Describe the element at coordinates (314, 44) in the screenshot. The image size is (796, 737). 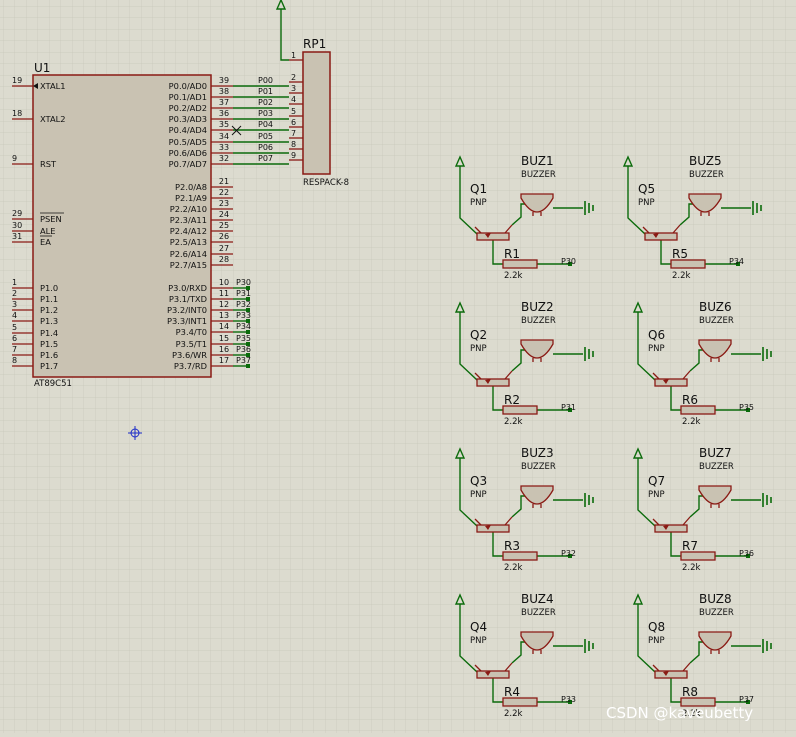
I see `respack-ref-label: RP1` at that location.